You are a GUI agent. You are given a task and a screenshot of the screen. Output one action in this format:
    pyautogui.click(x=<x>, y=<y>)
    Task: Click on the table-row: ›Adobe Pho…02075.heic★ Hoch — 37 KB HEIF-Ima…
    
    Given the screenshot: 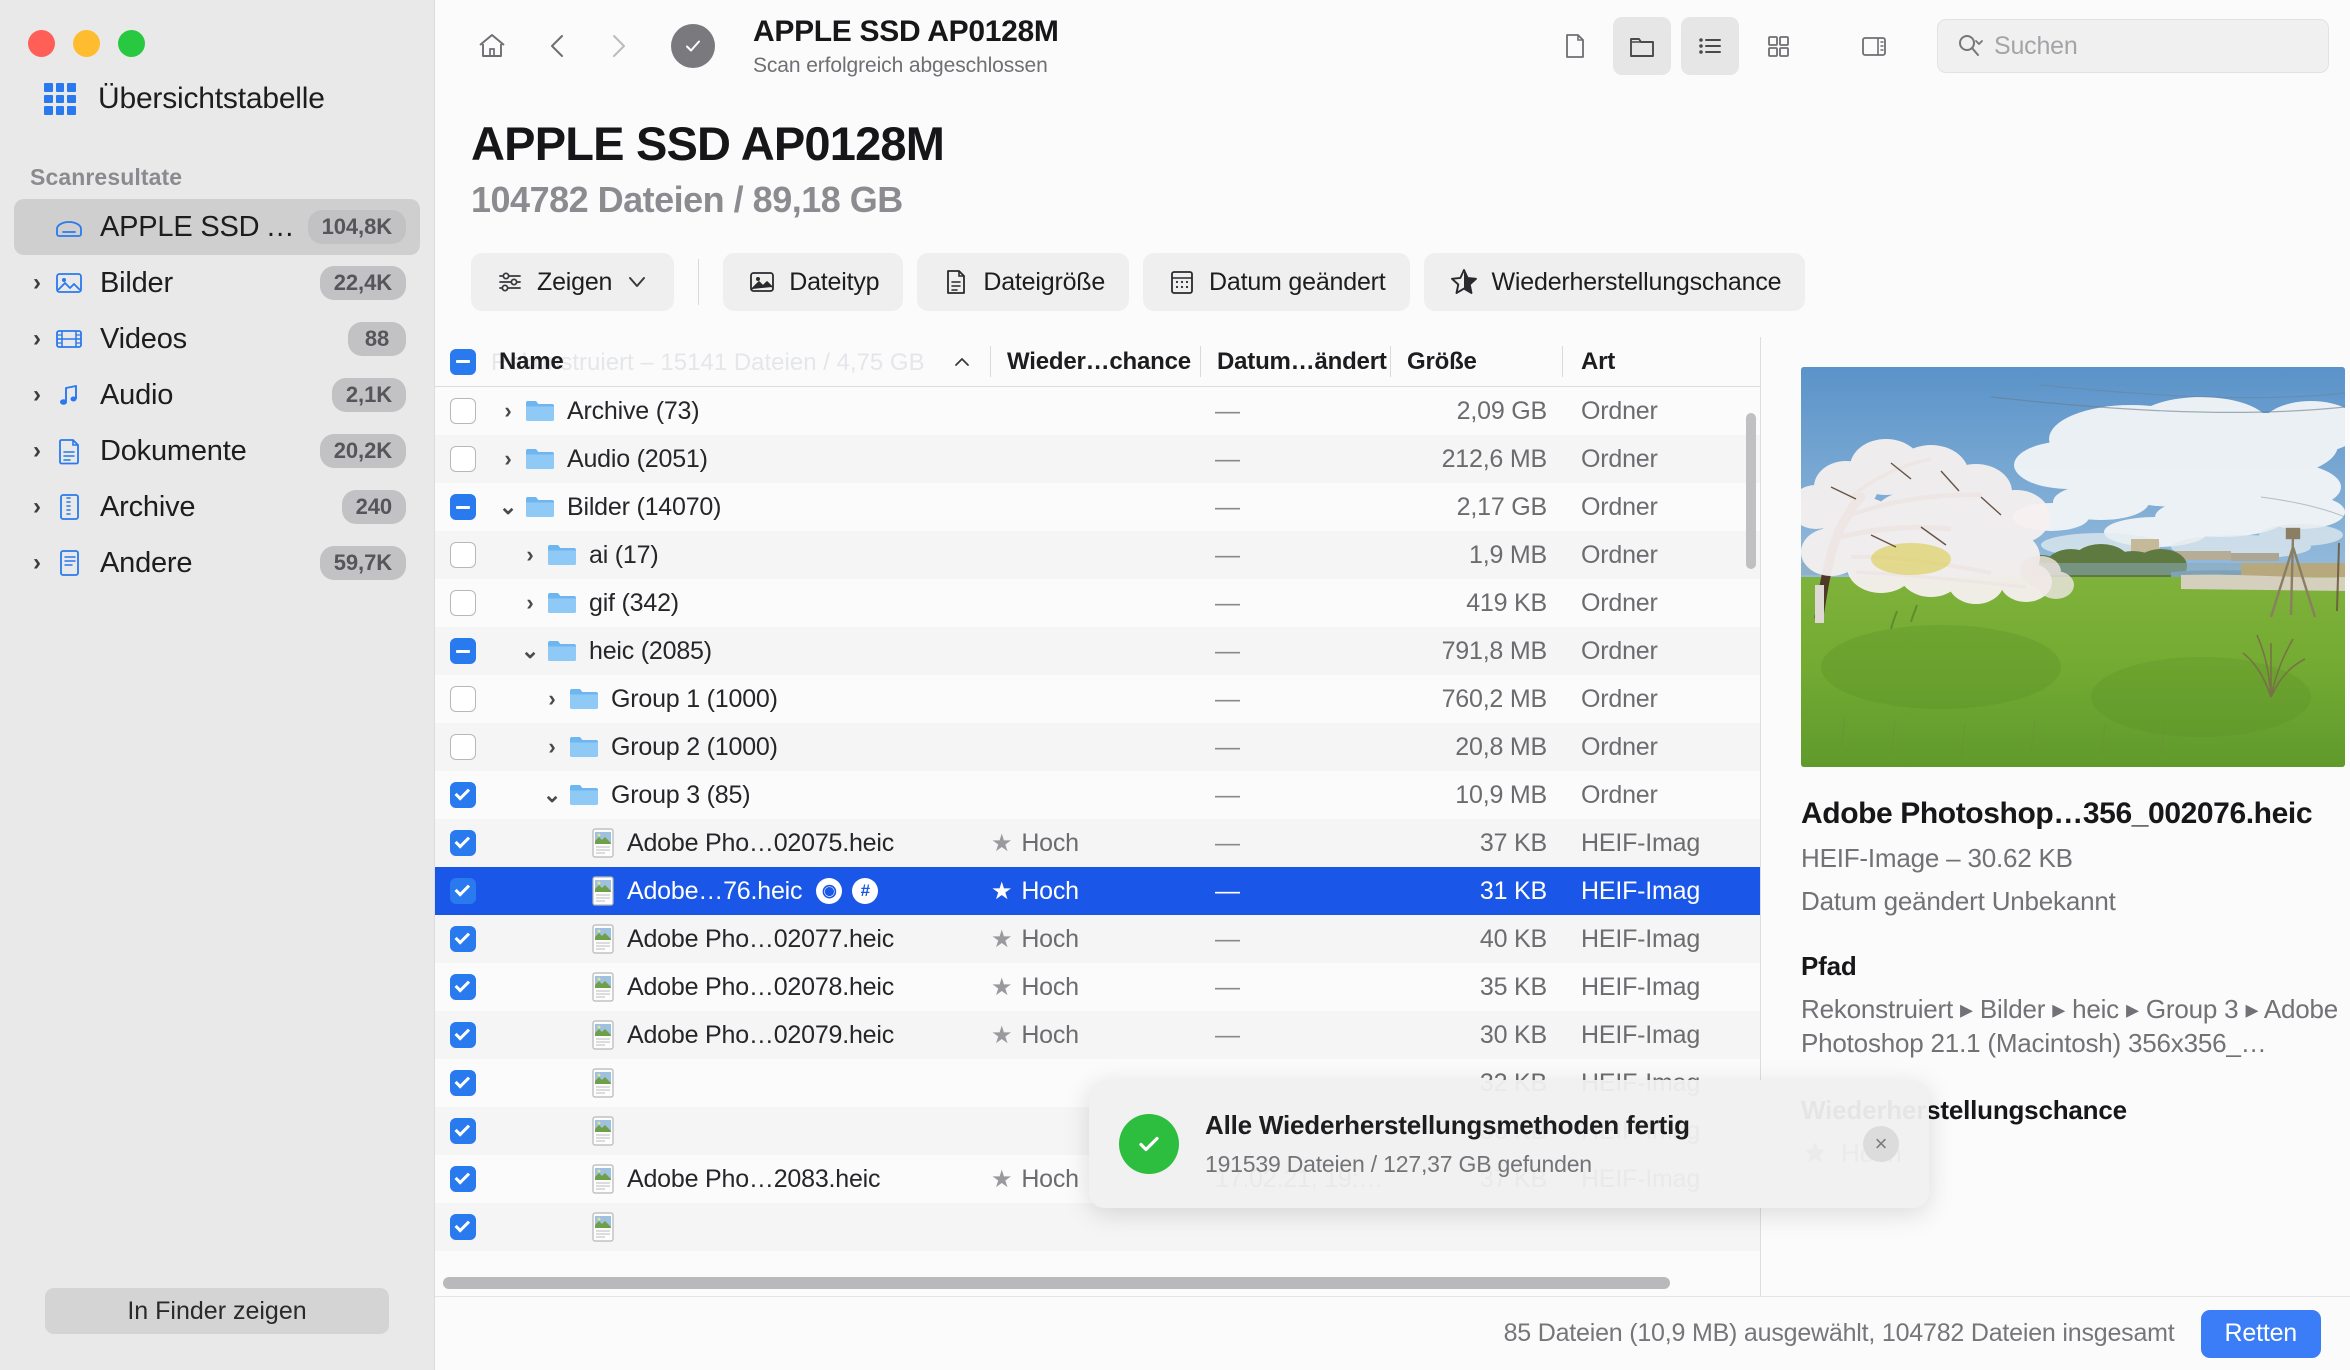 What is the action you would take?
    pyautogui.click(x=1097, y=843)
    